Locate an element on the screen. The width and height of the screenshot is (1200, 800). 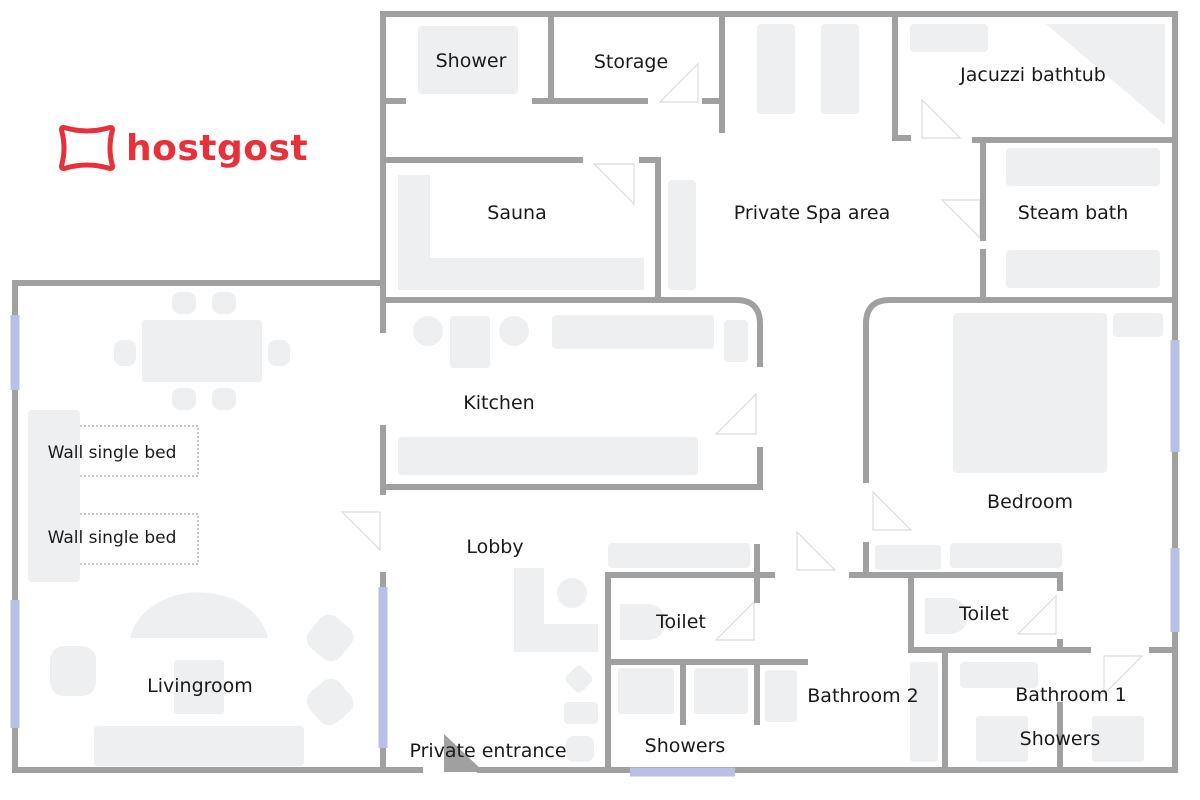
label-sauna: Sauna is located at coordinates (516, 213).